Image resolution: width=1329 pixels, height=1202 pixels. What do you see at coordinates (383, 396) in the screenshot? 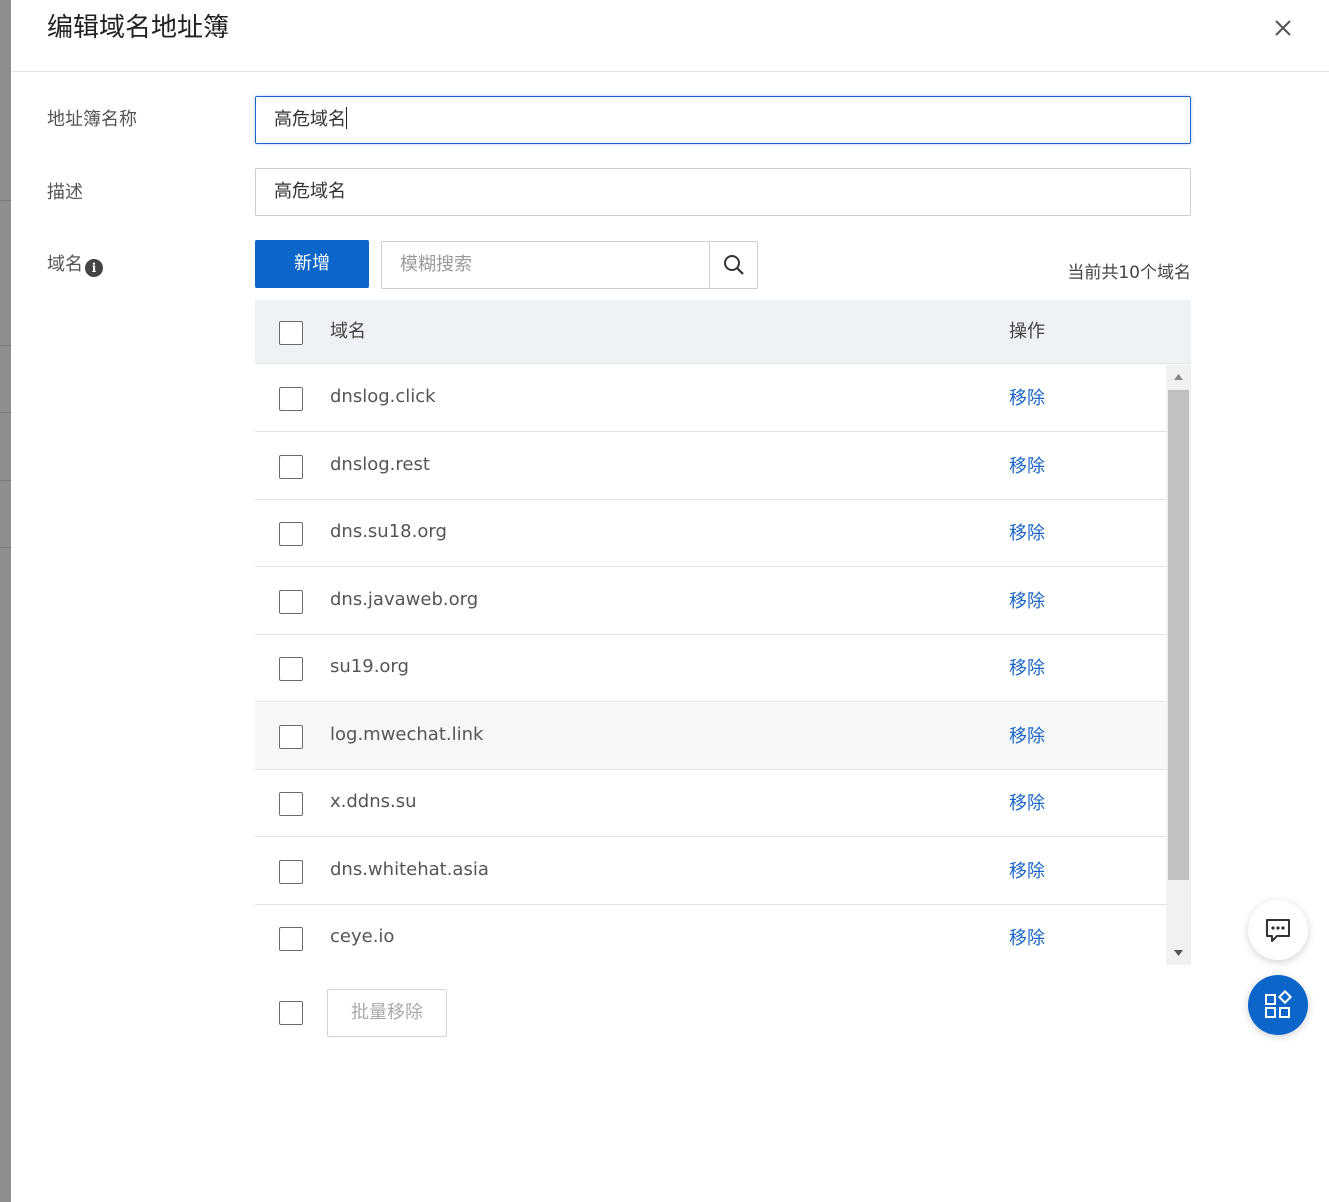
I see `row-domain: dnslog.click` at bounding box center [383, 396].